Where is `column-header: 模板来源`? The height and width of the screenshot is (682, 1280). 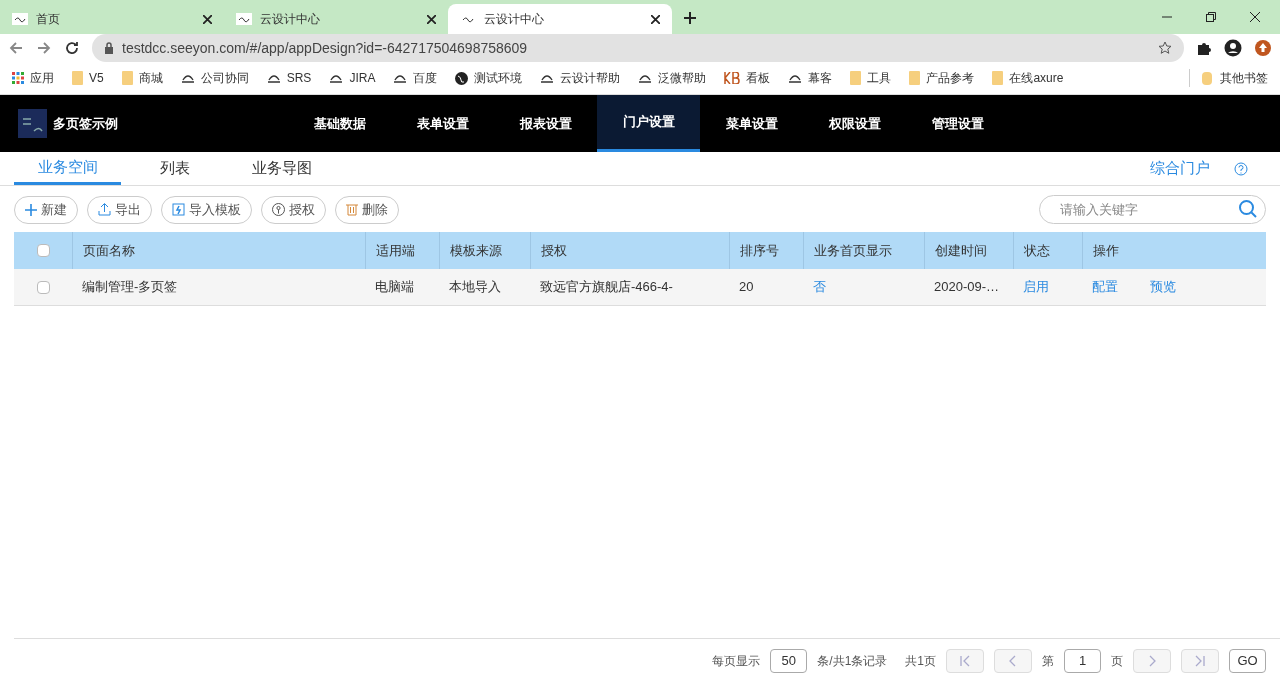 column-header: 模板来源 is located at coordinates (476, 250).